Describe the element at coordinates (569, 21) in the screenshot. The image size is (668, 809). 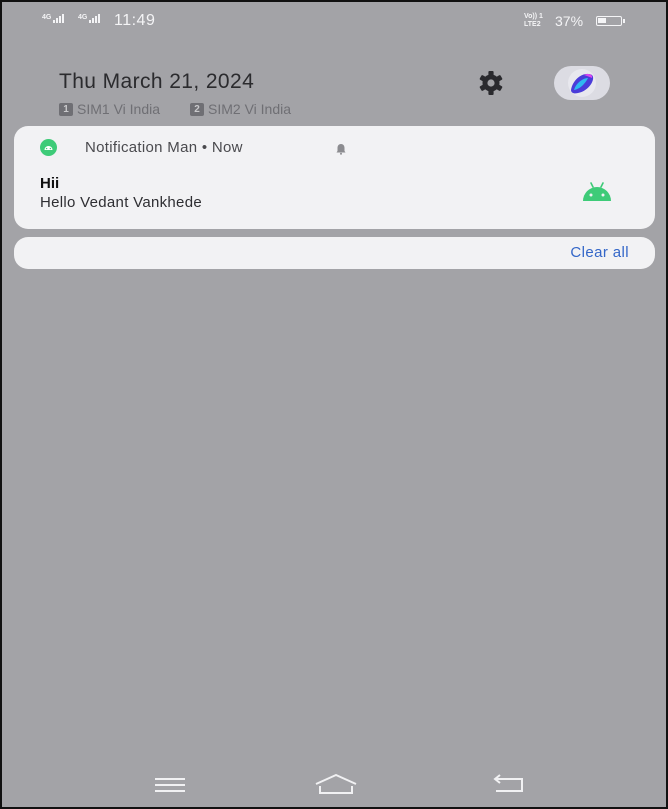
I see `battery-percent: 37%` at that location.